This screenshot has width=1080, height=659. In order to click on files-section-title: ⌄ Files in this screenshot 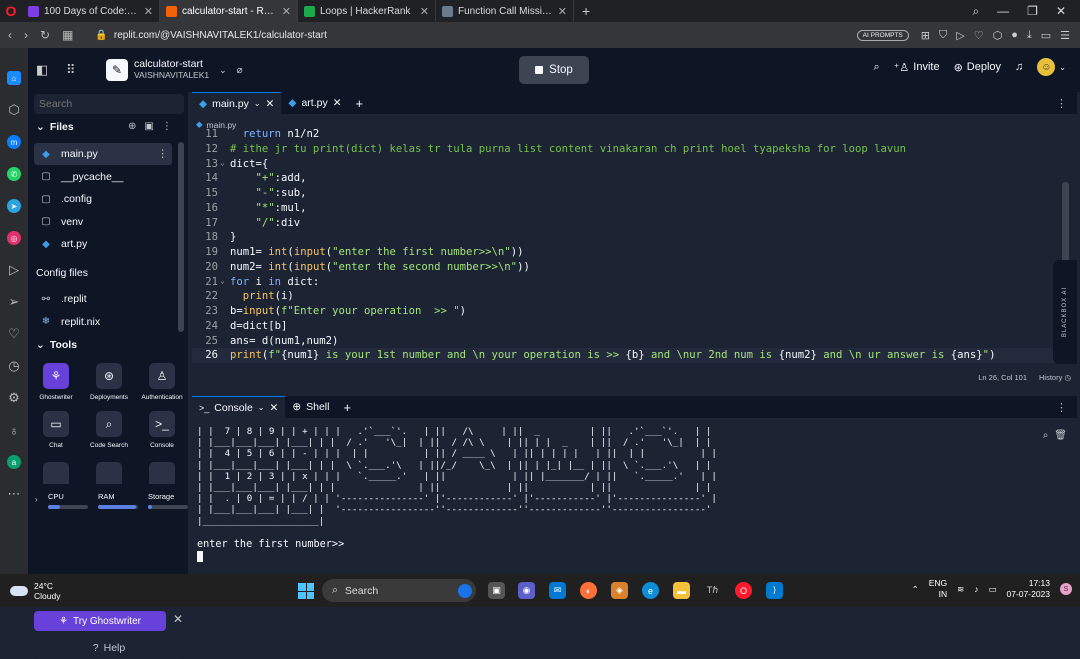, I will do `click(55, 127)`.